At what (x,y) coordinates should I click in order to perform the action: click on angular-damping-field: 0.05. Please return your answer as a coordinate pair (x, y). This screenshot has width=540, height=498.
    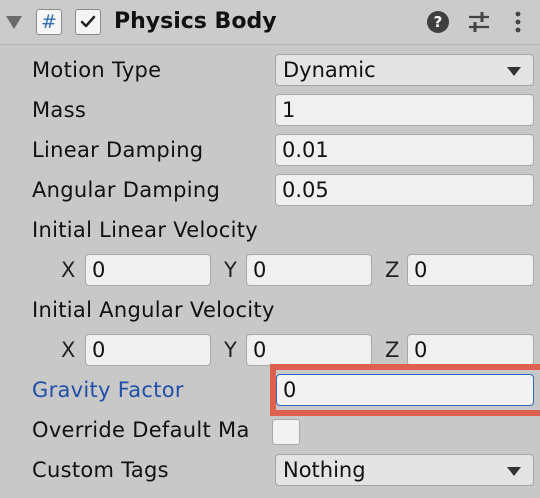
    Looking at the image, I should click on (404, 190).